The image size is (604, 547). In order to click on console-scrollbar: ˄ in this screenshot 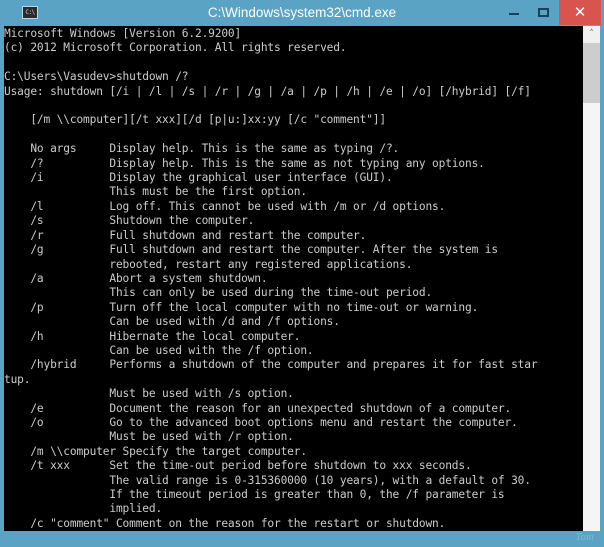, I will do `click(591, 278)`.